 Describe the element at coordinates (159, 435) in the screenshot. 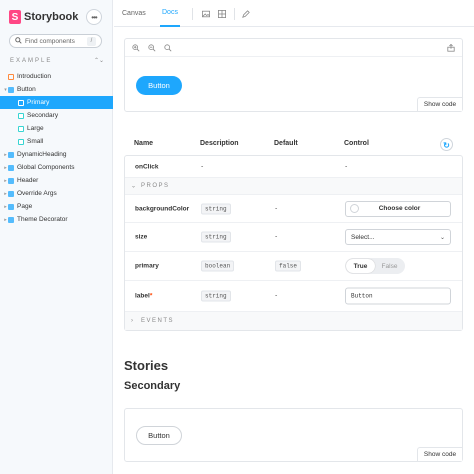

I see `secondary-story-button: Button` at that location.